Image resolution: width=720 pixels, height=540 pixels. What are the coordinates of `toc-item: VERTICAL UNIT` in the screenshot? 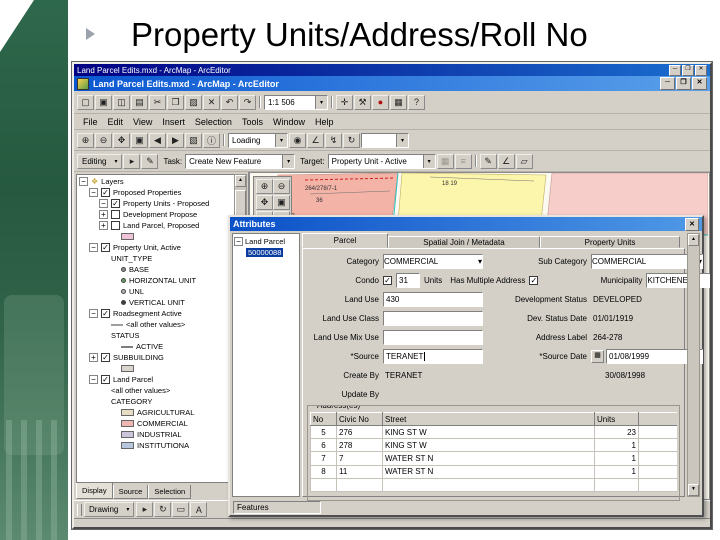 It's located at (155, 302).